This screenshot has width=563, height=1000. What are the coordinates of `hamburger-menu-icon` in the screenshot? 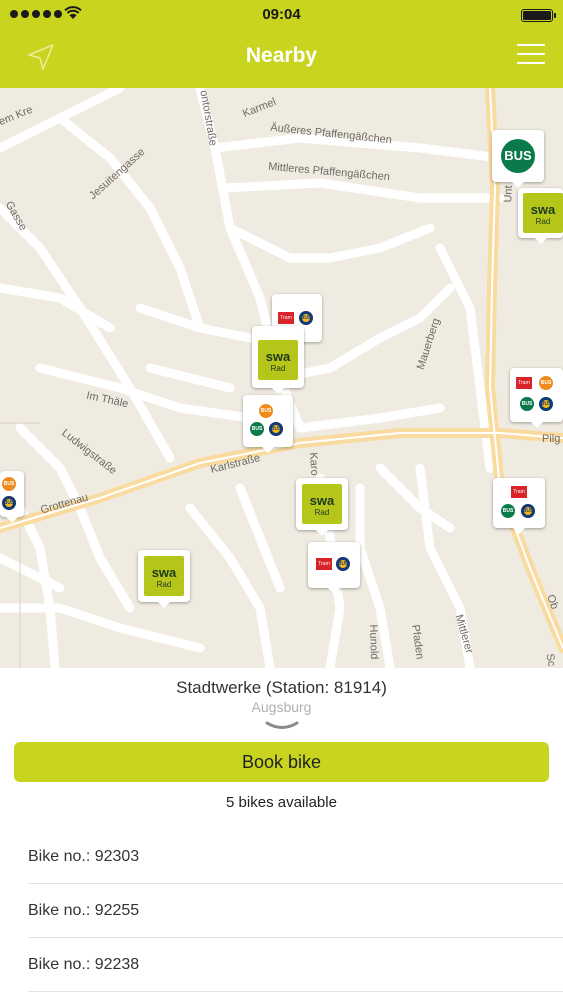 It's located at (531, 55).